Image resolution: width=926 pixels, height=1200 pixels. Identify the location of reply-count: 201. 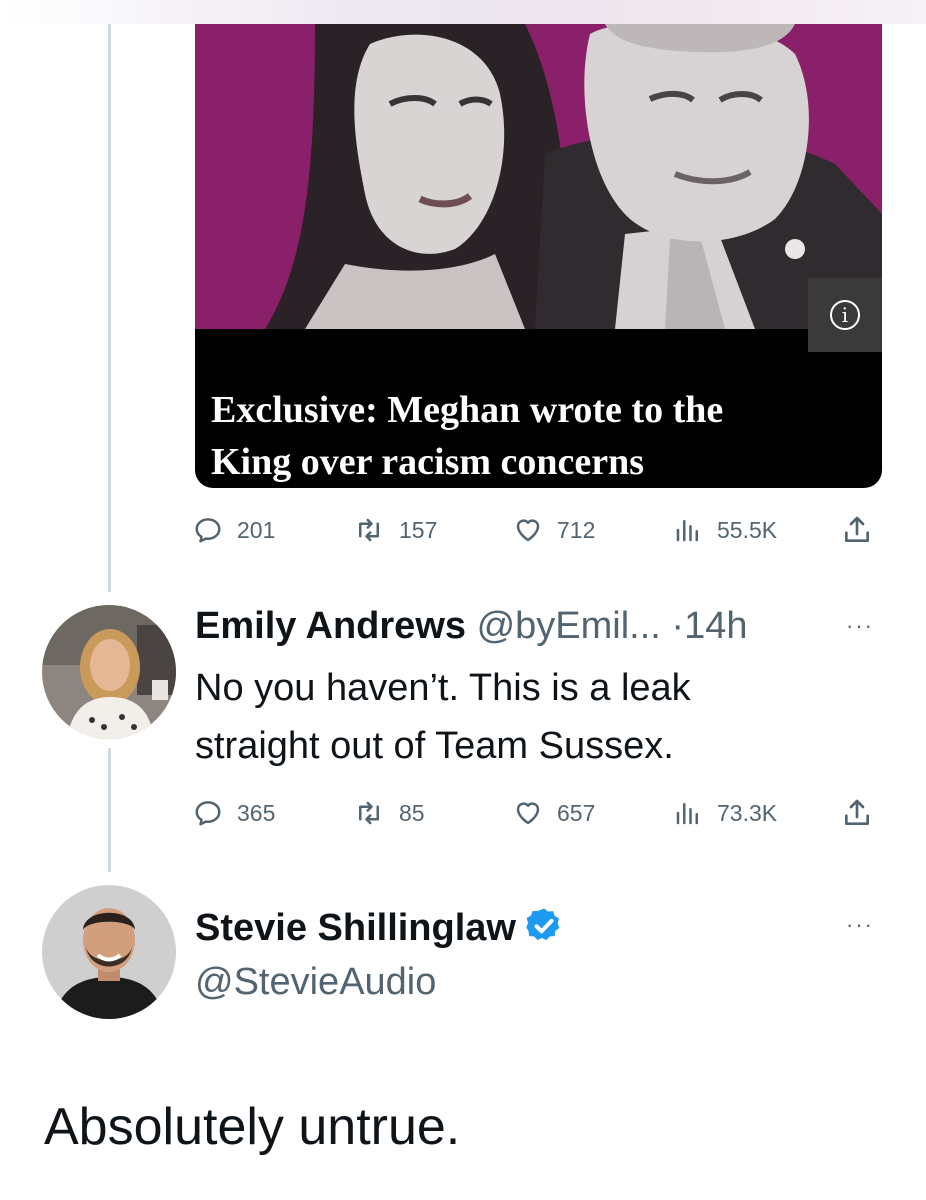
(256, 529).